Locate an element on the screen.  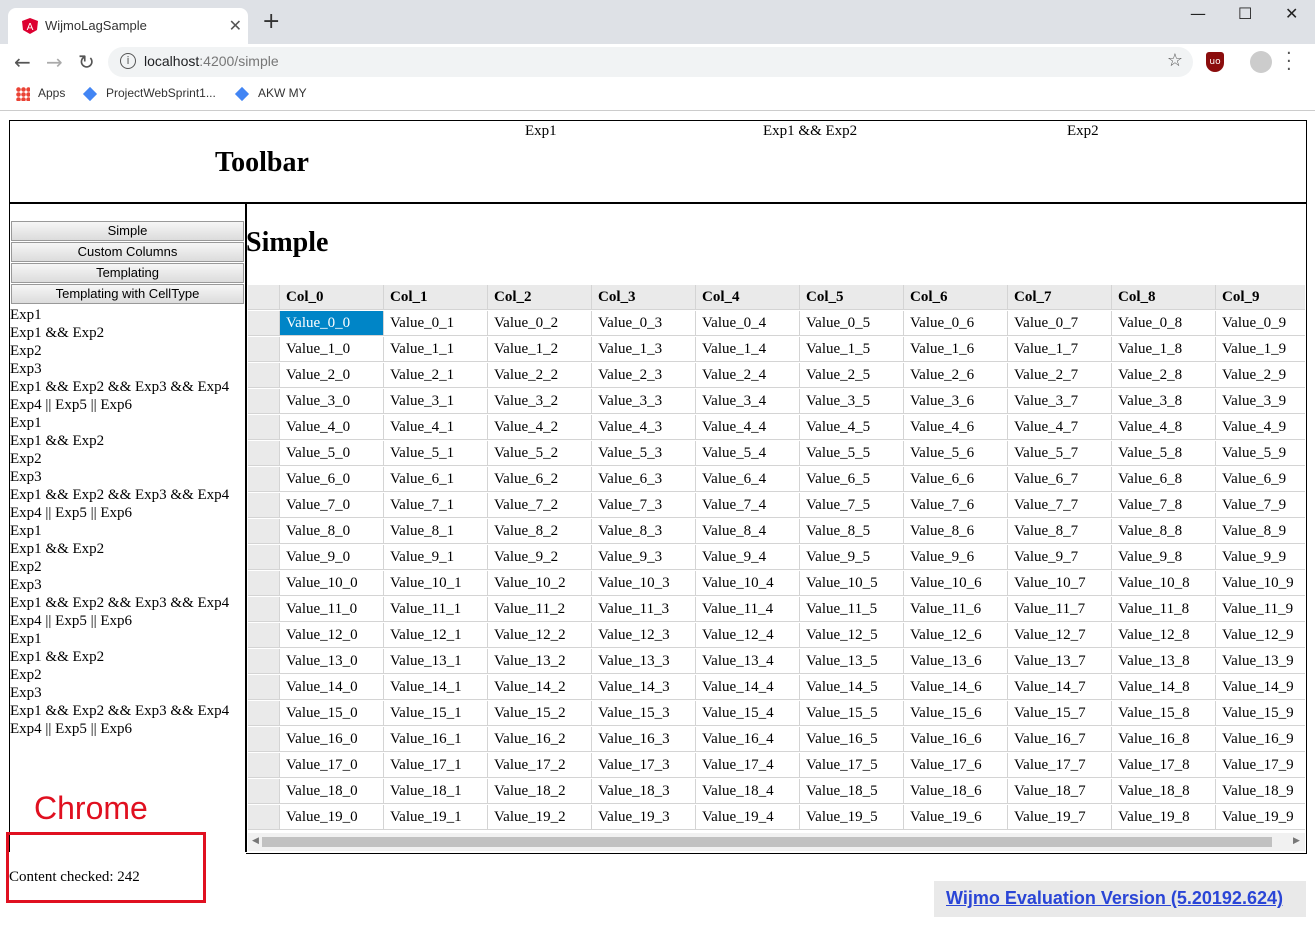
table-cell: Value_18_7 is located at coordinates (1060, 791).